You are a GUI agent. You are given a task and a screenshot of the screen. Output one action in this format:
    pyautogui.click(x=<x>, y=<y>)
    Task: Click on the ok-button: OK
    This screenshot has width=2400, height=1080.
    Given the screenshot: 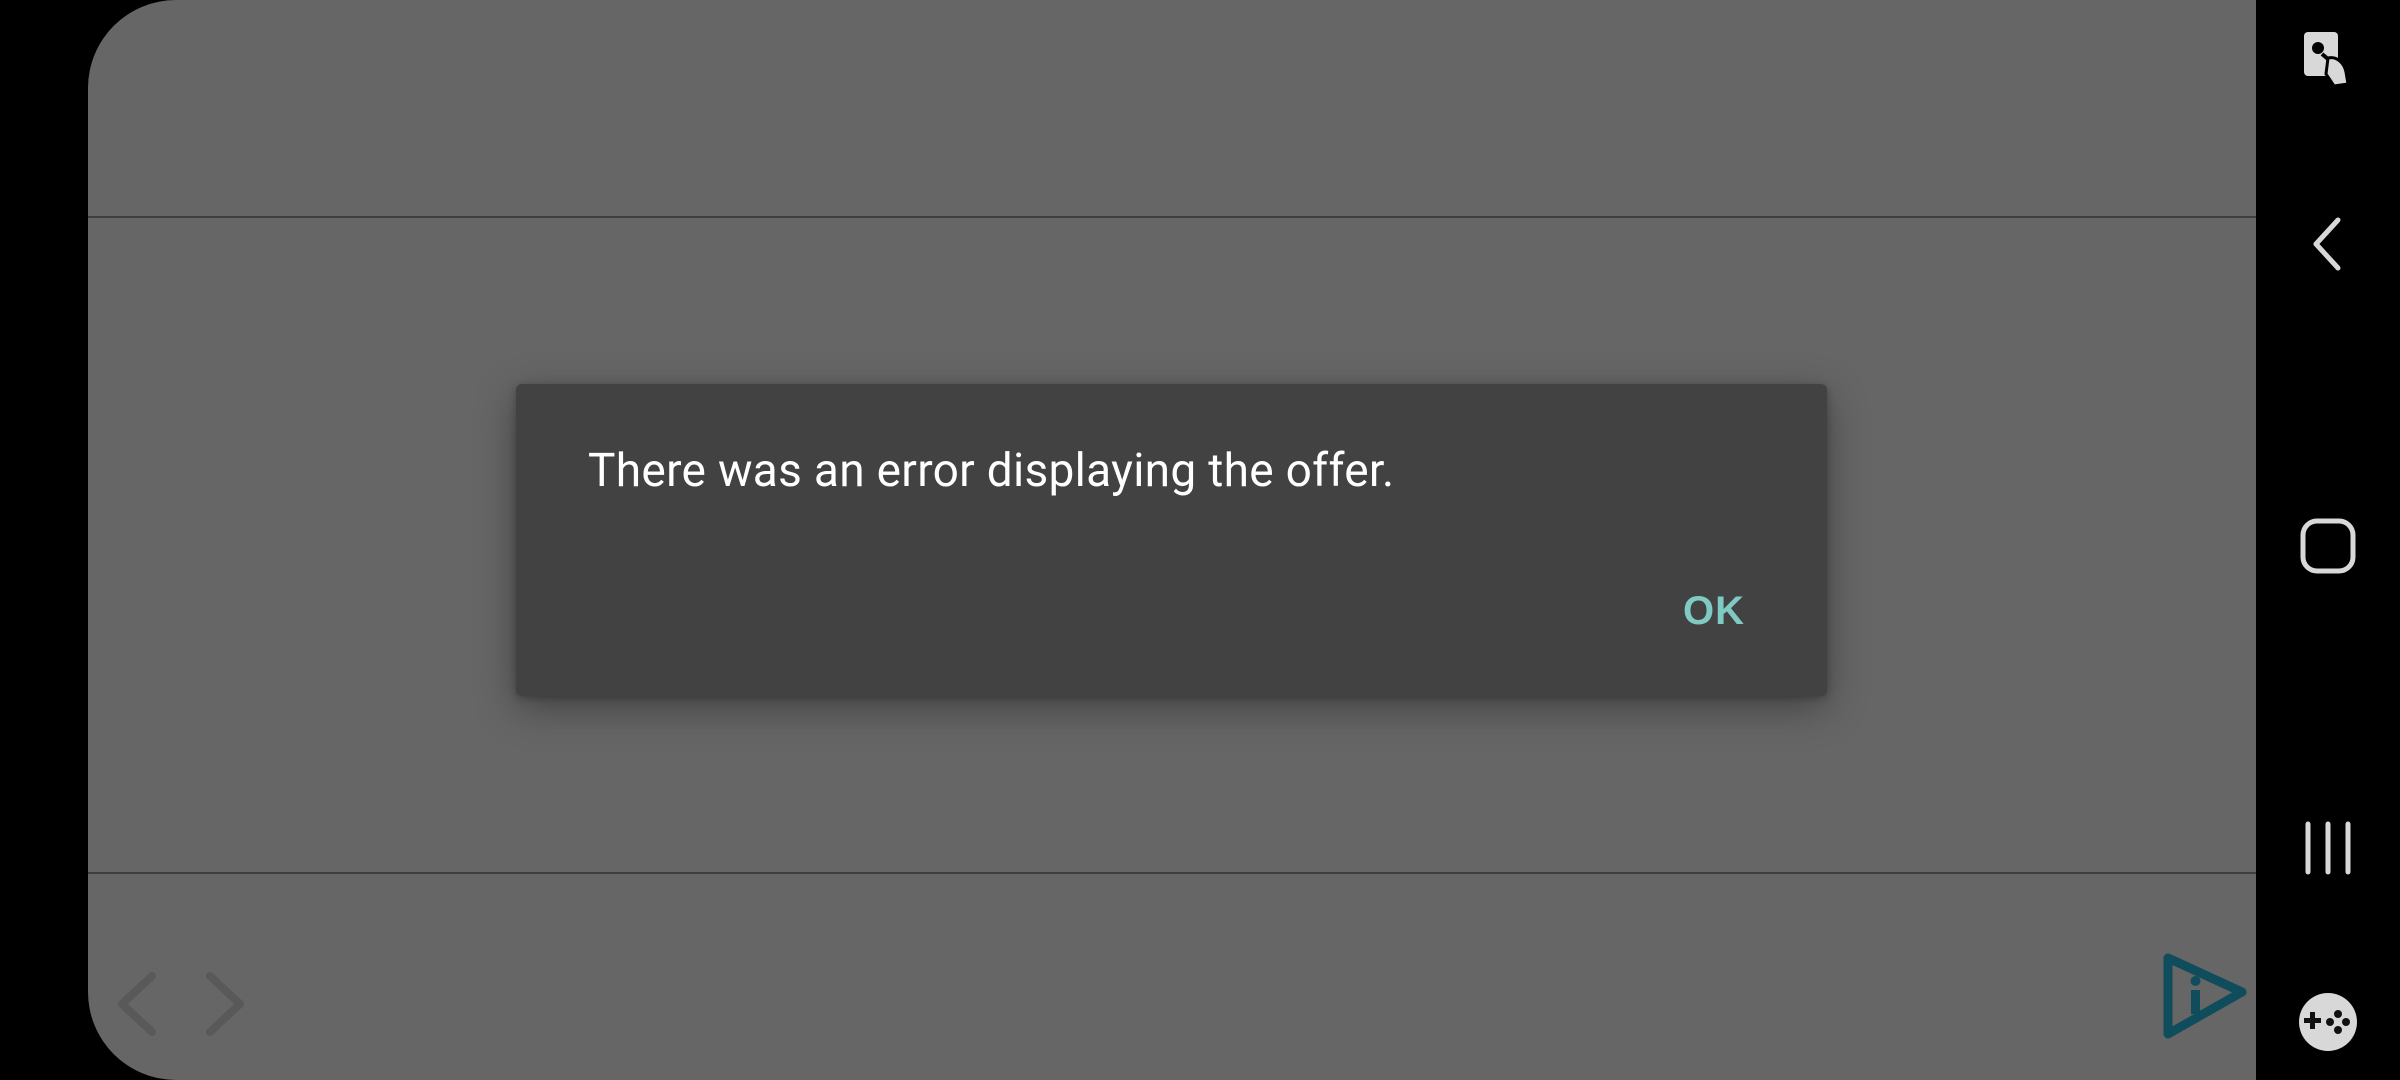 What is the action you would take?
    pyautogui.click(x=1714, y=611)
    